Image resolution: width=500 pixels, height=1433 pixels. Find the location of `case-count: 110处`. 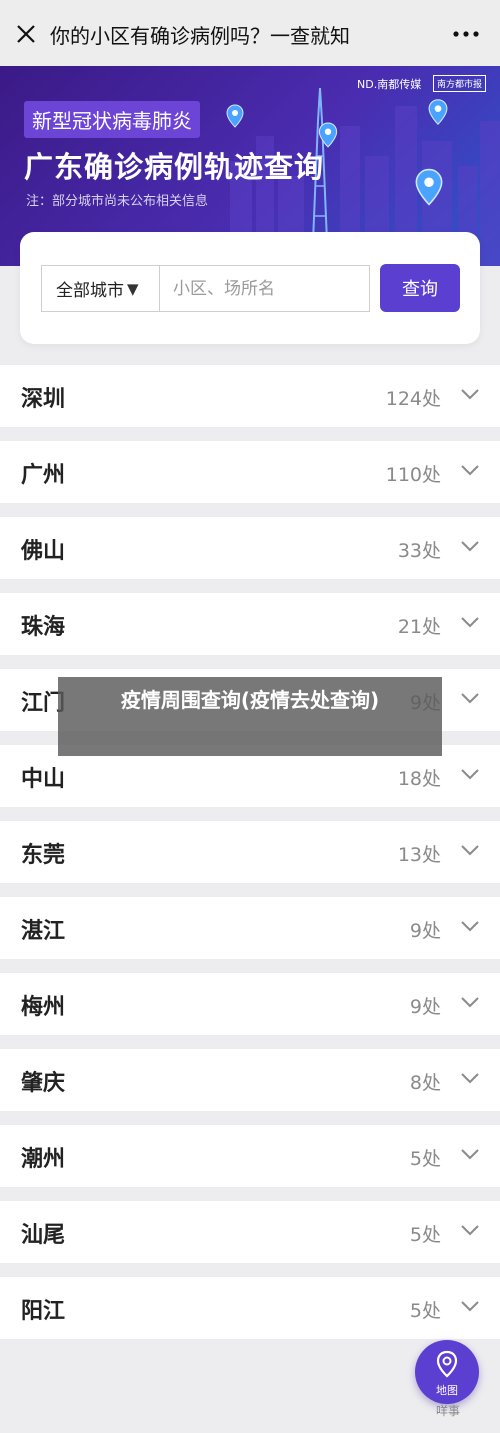

case-count: 110处 is located at coordinates (413, 475).